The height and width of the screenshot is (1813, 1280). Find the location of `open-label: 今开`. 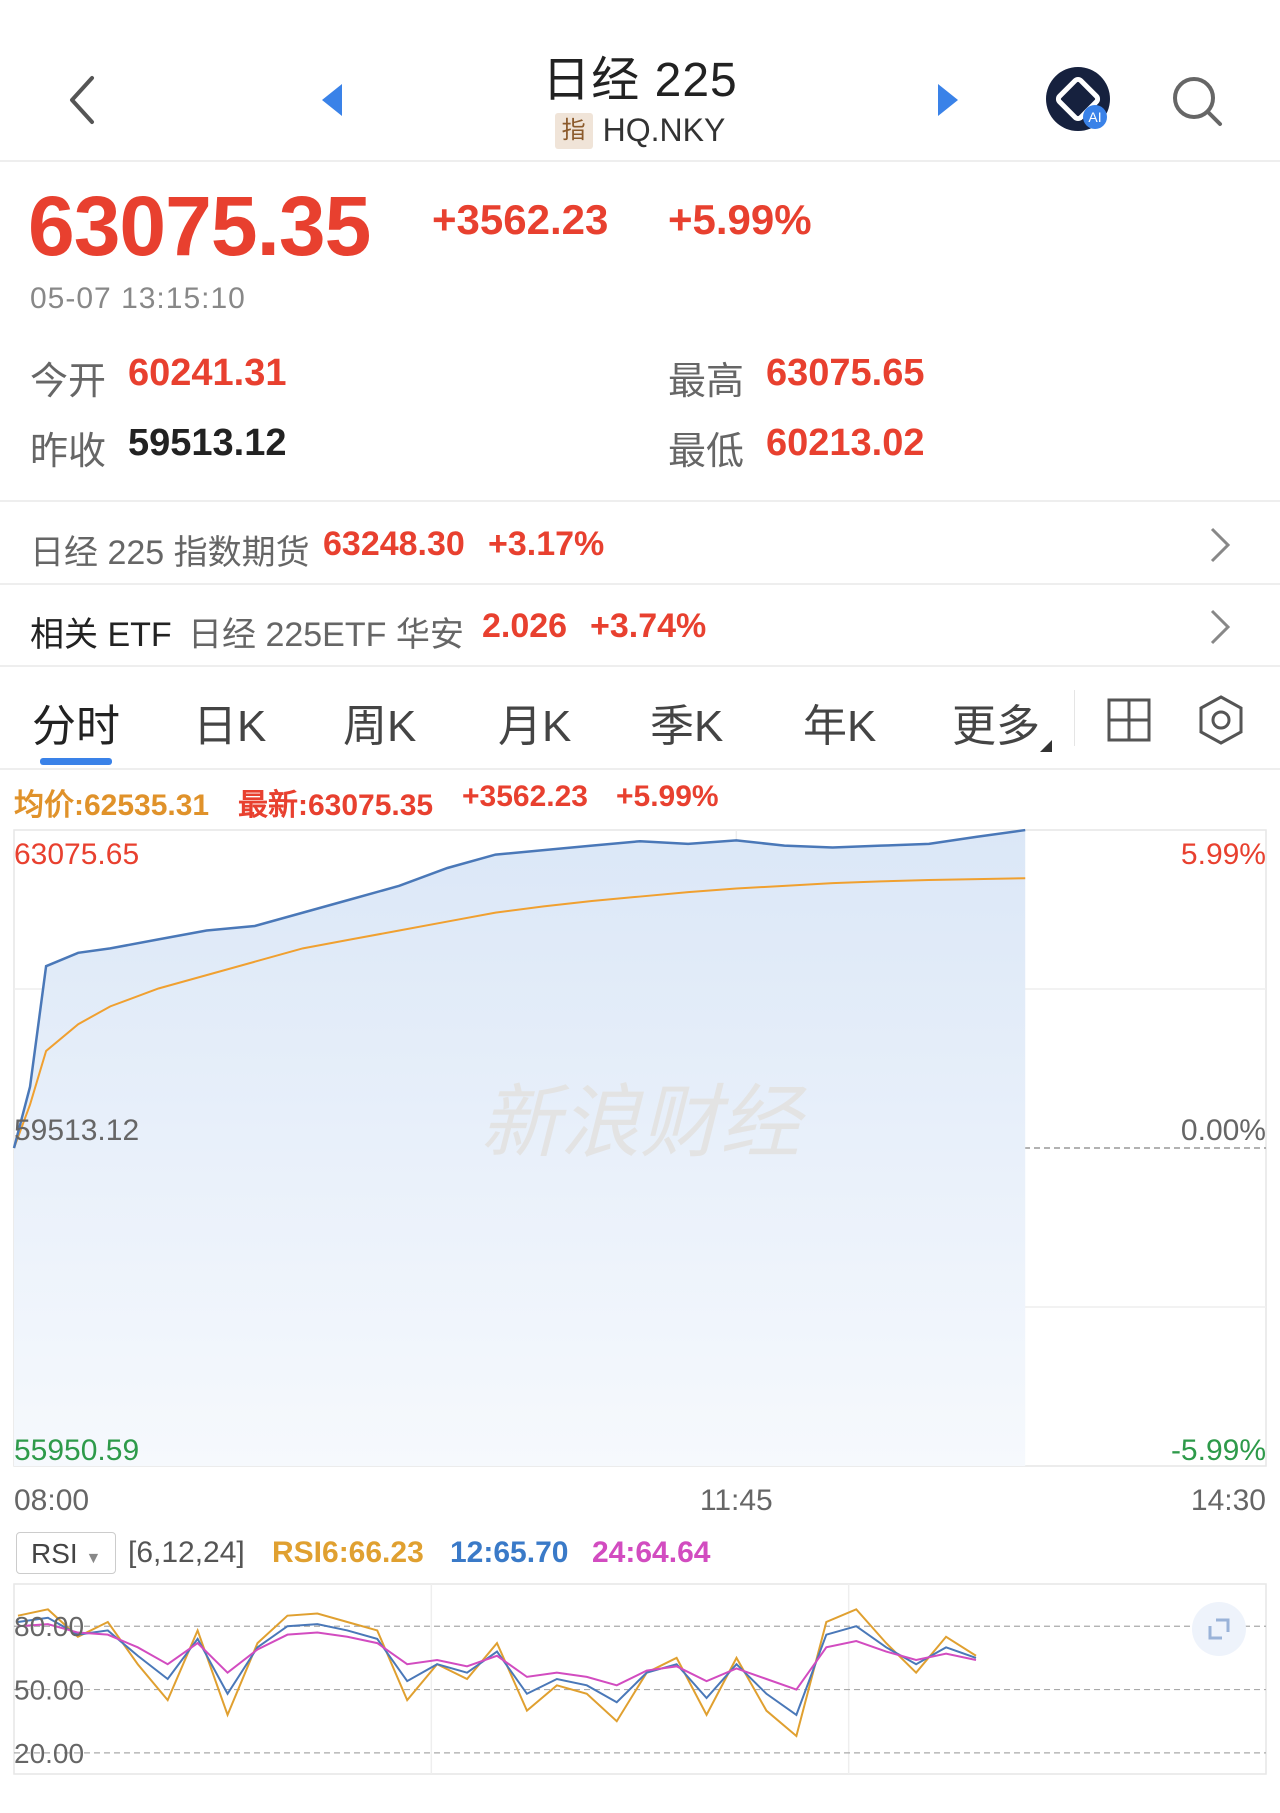

open-label: 今开 is located at coordinates (68, 382).